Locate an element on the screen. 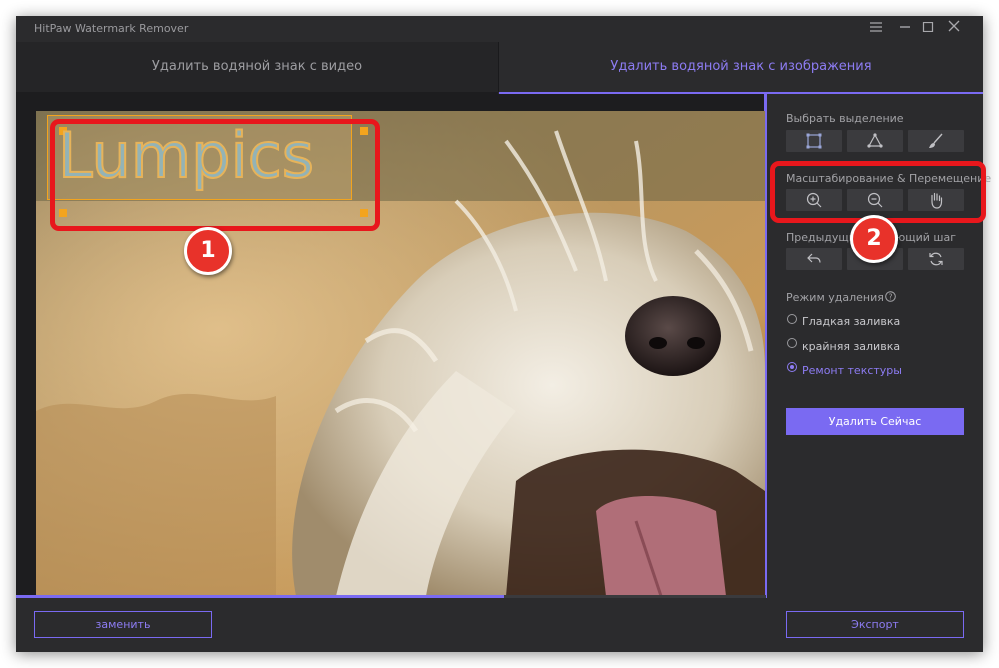  polygon-lasso-button is located at coordinates (875, 141).